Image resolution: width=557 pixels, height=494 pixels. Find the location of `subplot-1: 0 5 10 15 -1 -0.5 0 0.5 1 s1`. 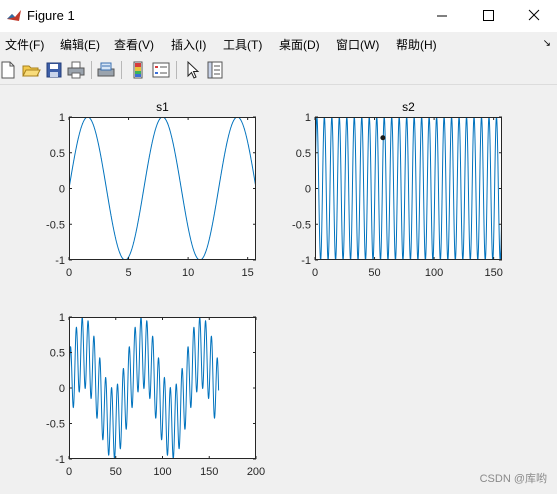

subplot-1: 0 5 10 15 -1 -0.5 0 0.5 1 s1 is located at coordinates (151, 189).